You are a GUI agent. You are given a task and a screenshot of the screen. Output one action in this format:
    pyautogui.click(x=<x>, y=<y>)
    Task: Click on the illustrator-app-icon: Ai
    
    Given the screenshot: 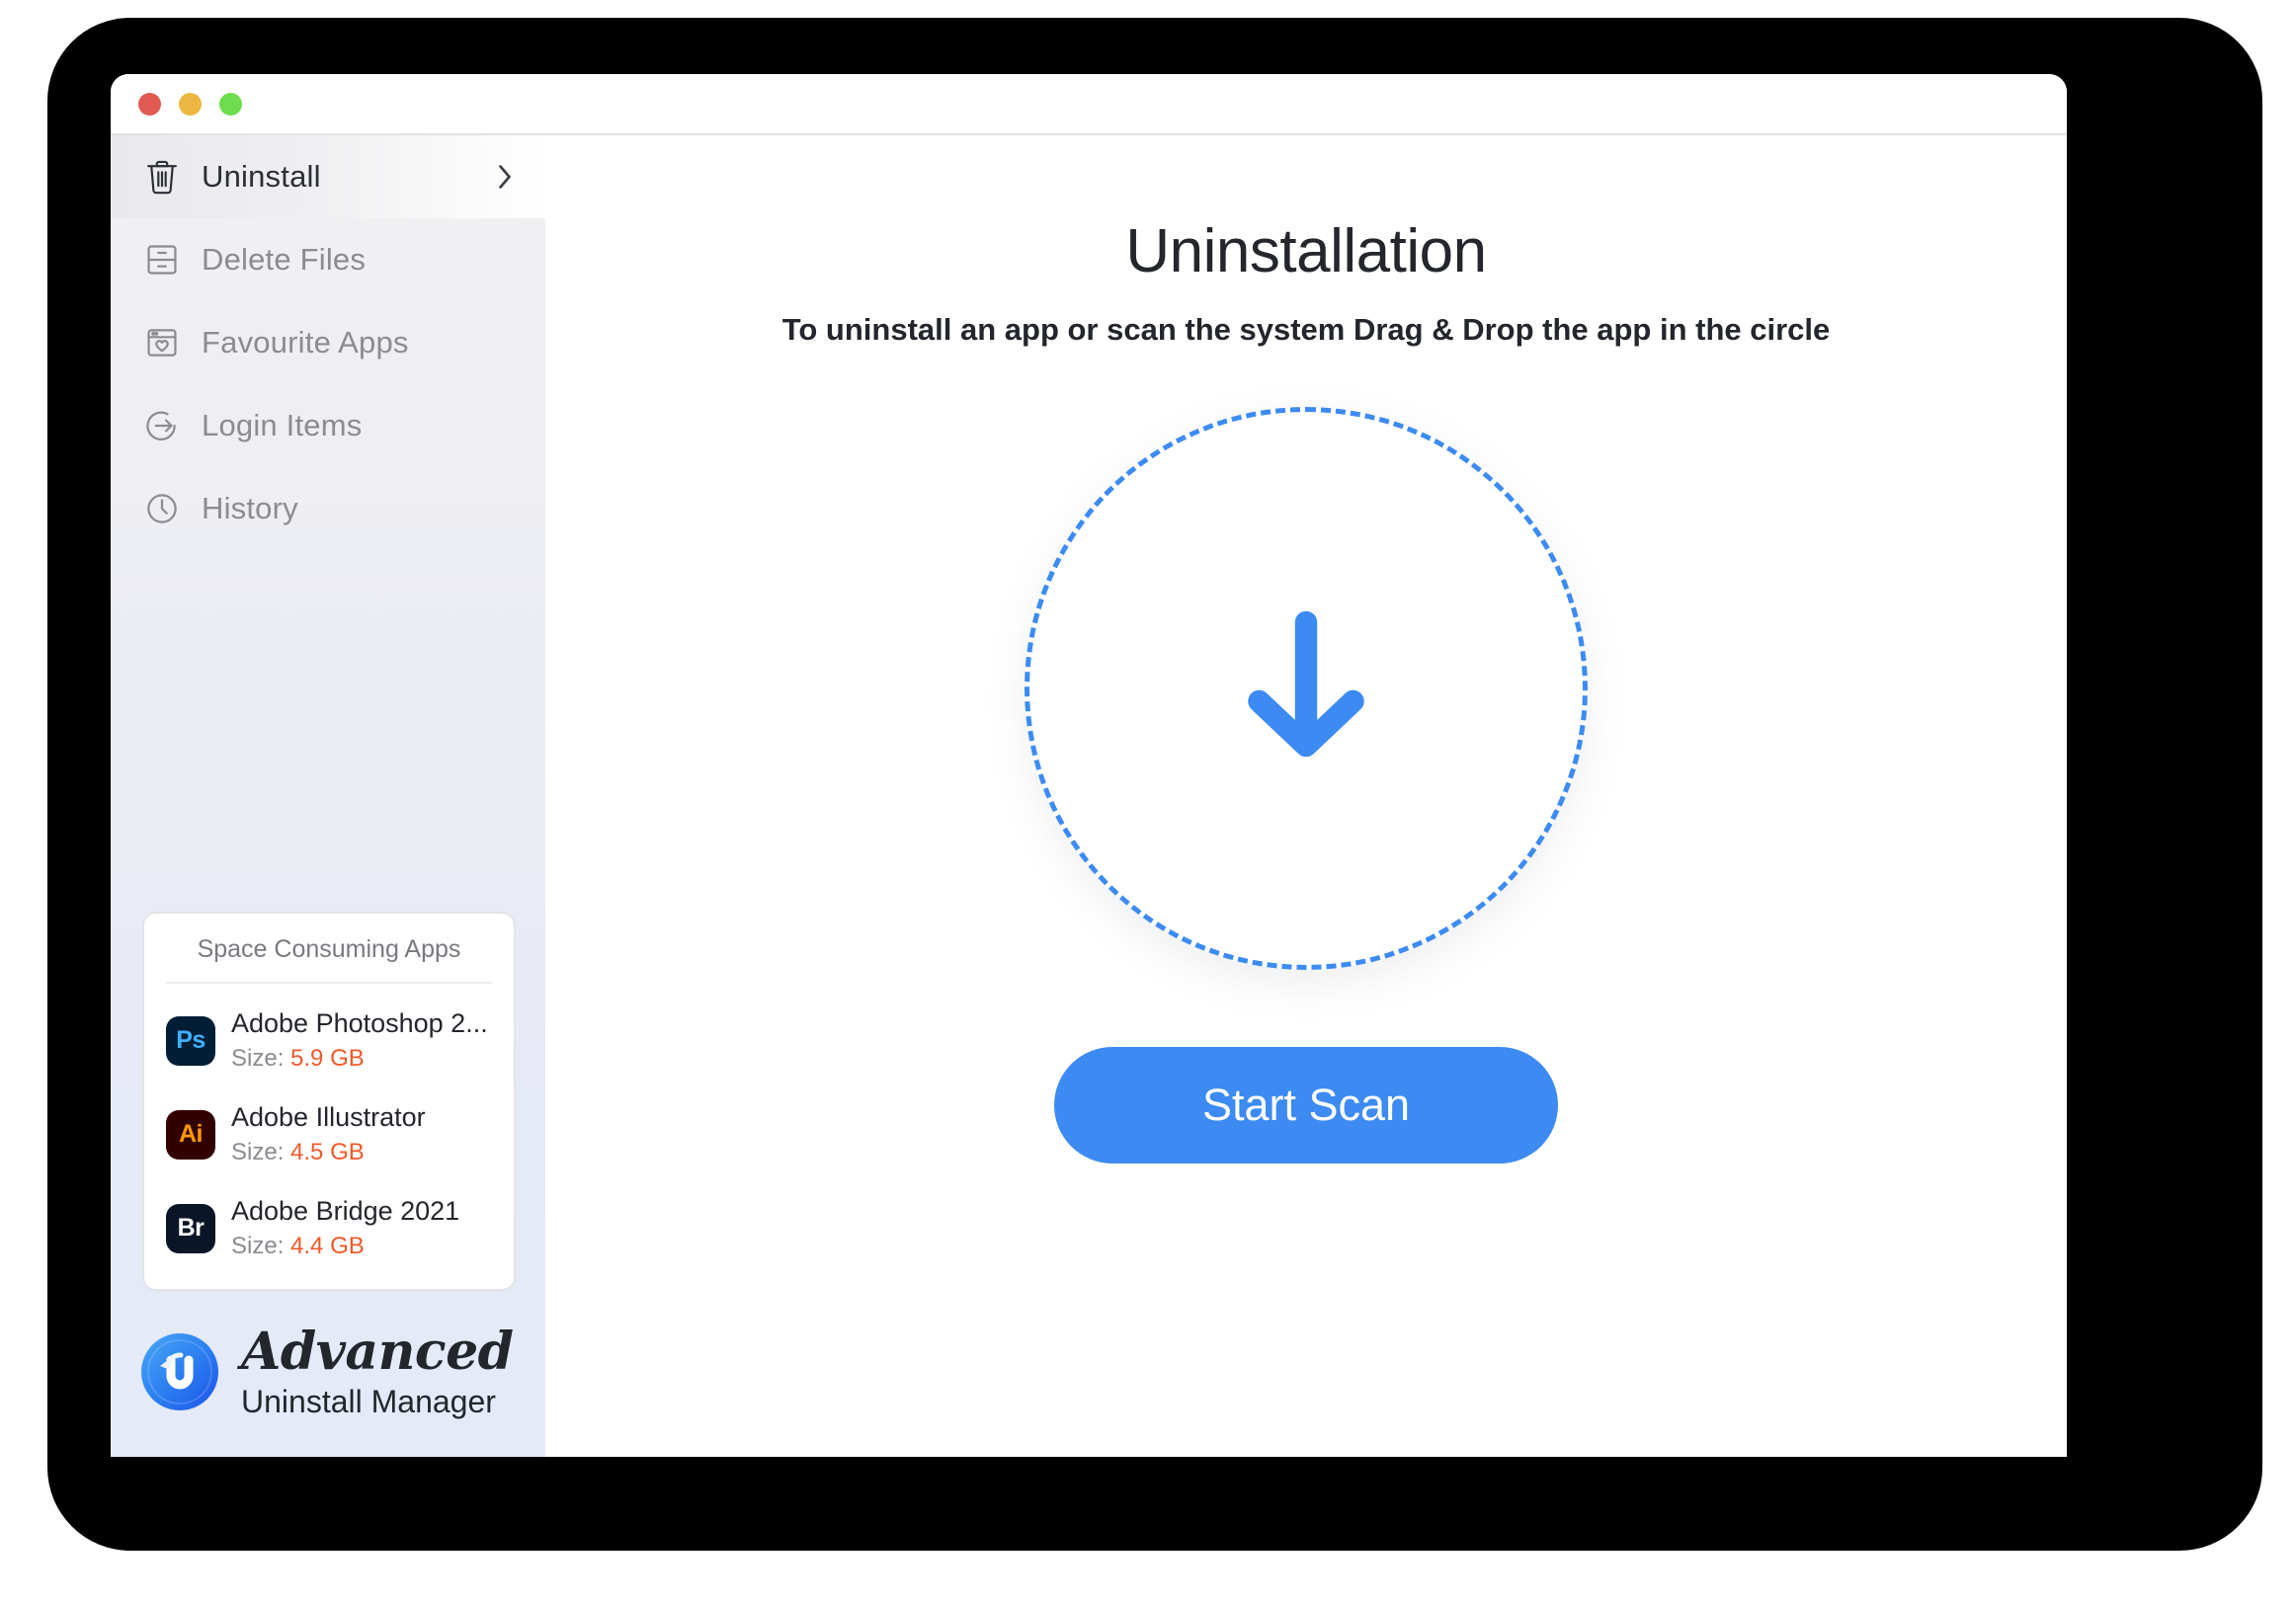 What is the action you would take?
    pyautogui.click(x=190, y=1134)
    